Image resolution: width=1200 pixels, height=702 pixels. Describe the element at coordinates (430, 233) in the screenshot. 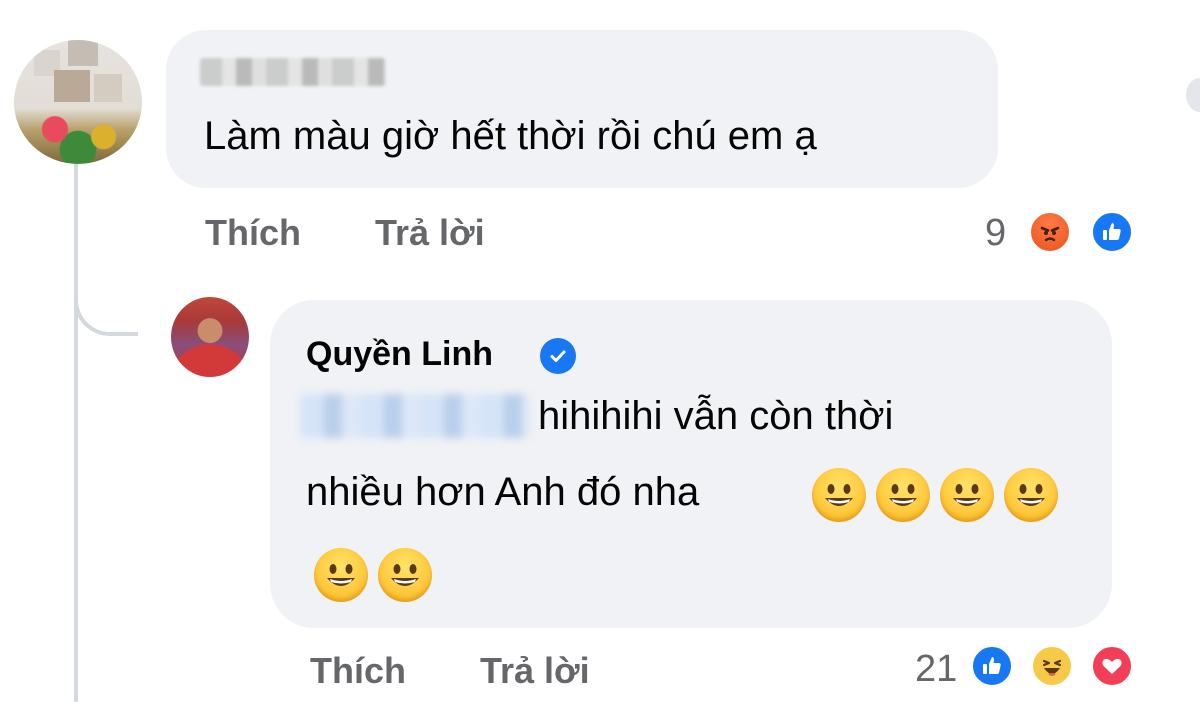

I see `reply-button: Trả lời` at that location.